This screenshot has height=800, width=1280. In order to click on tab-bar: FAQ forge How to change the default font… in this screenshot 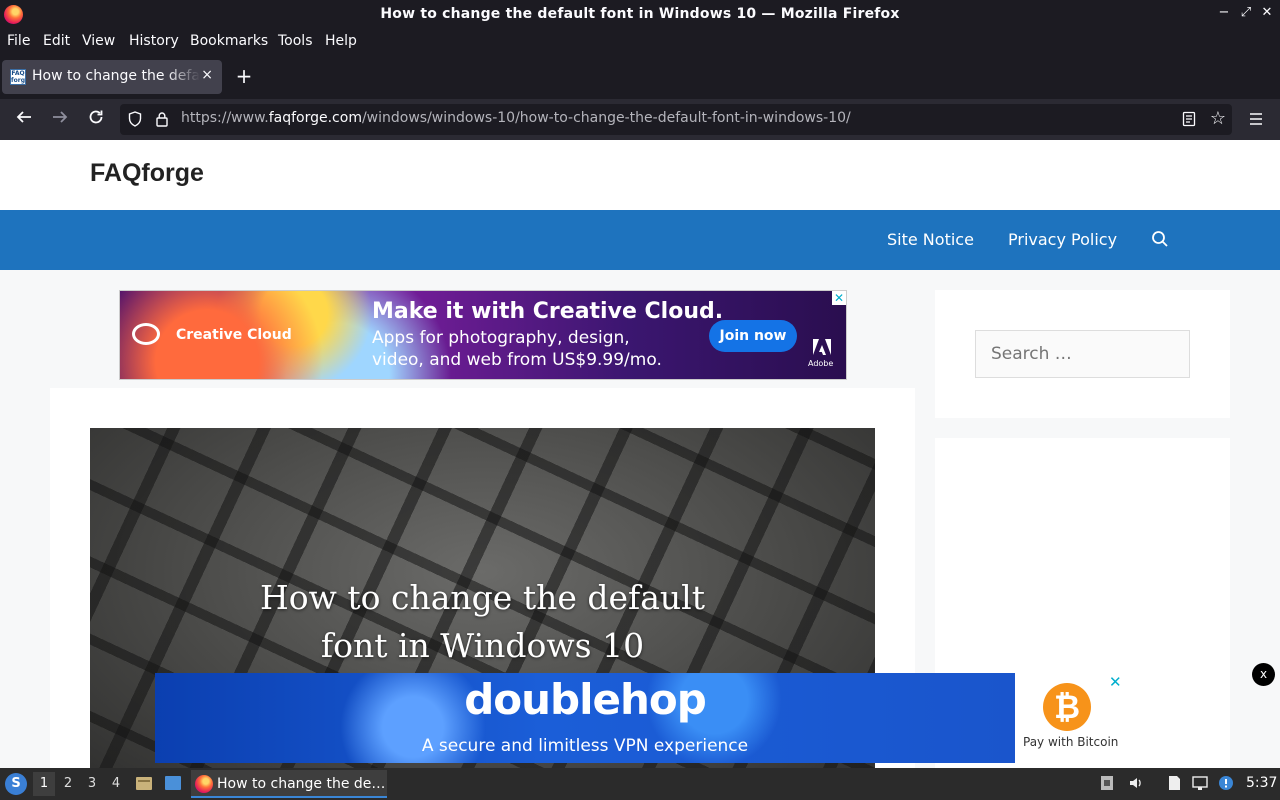, I will do `click(640, 77)`.